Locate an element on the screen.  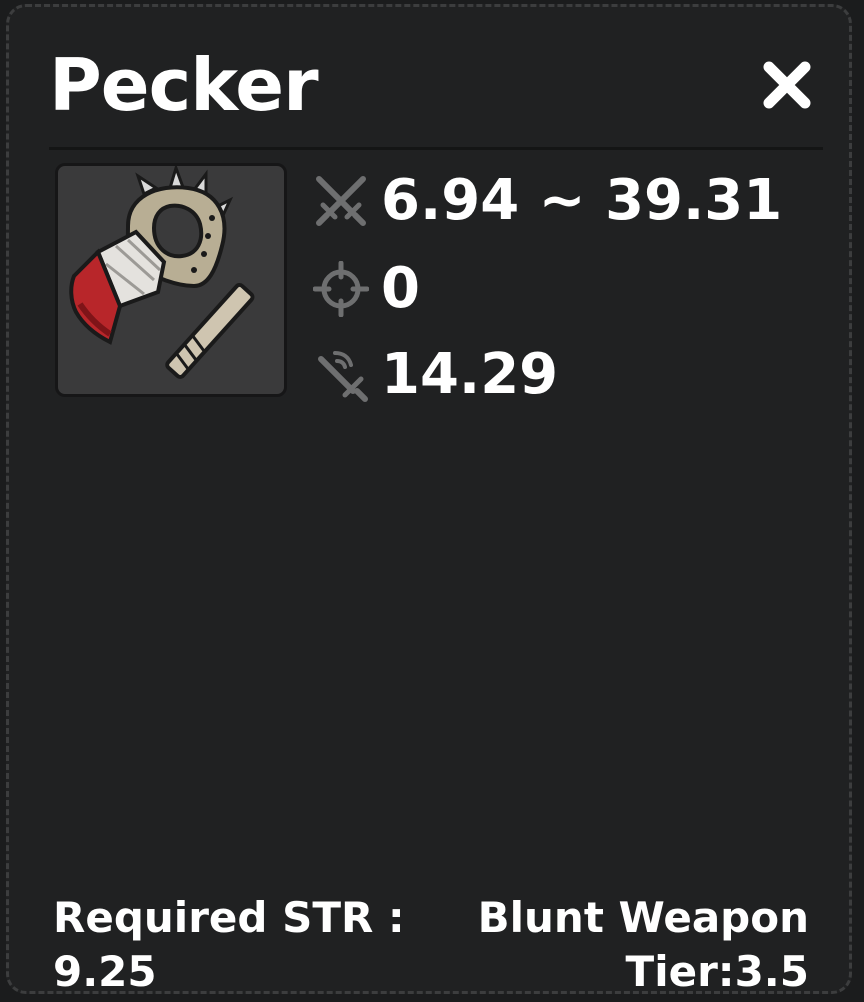
item-image-frame is located at coordinates (171, 280).